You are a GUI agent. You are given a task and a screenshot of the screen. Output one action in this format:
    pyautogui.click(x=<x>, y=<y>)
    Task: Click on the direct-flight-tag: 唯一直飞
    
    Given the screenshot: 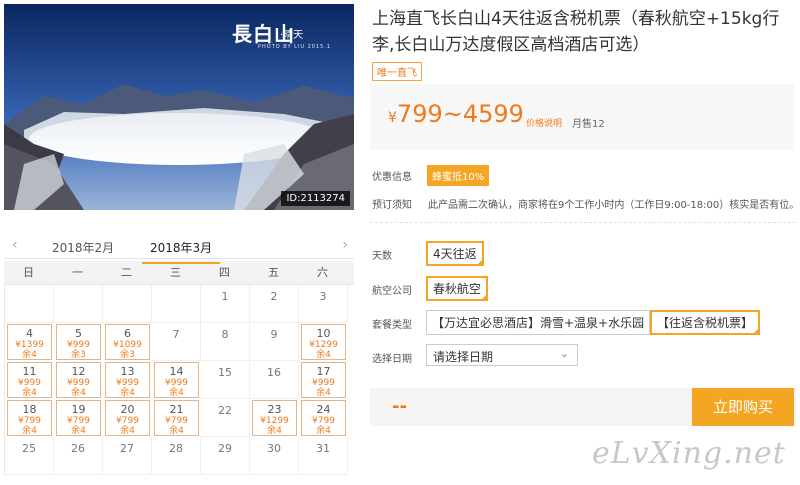 What is the action you would take?
    pyautogui.click(x=397, y=71)
    